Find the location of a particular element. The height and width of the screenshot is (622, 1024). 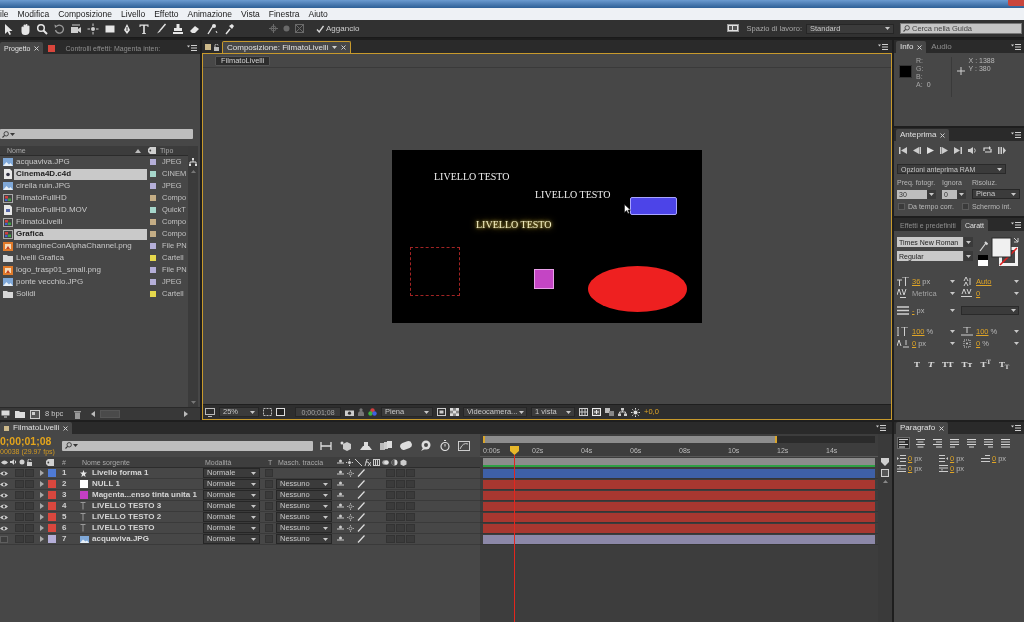

text-style-button: T is located at coordinates (917, 364).